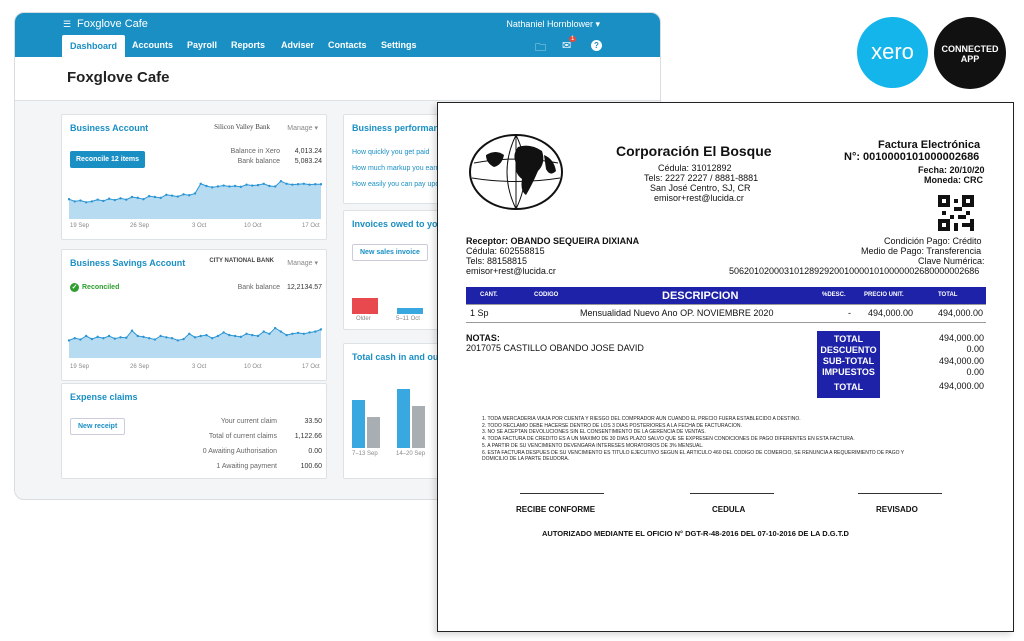 This screenshot has height=641, width=1024. I want to click on discount-value: 0.00, so click(975, 349).